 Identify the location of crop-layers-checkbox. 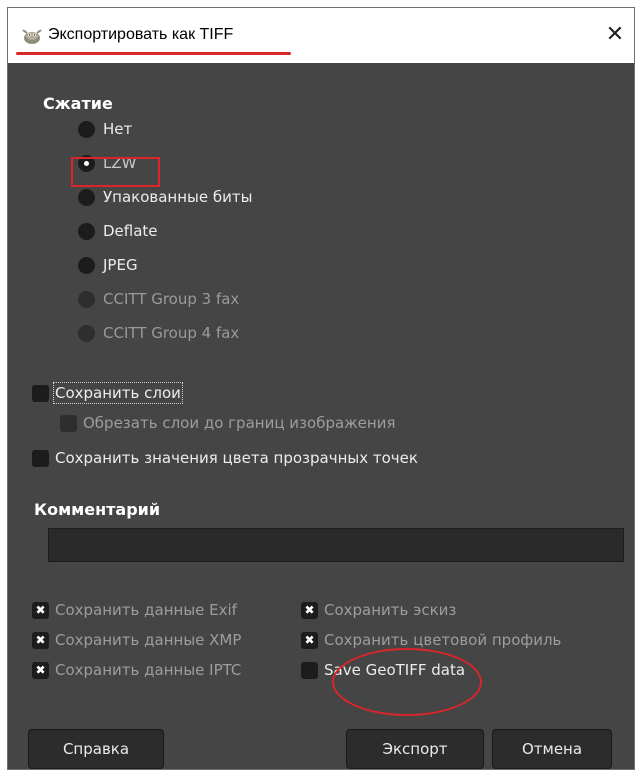
(68, 423).